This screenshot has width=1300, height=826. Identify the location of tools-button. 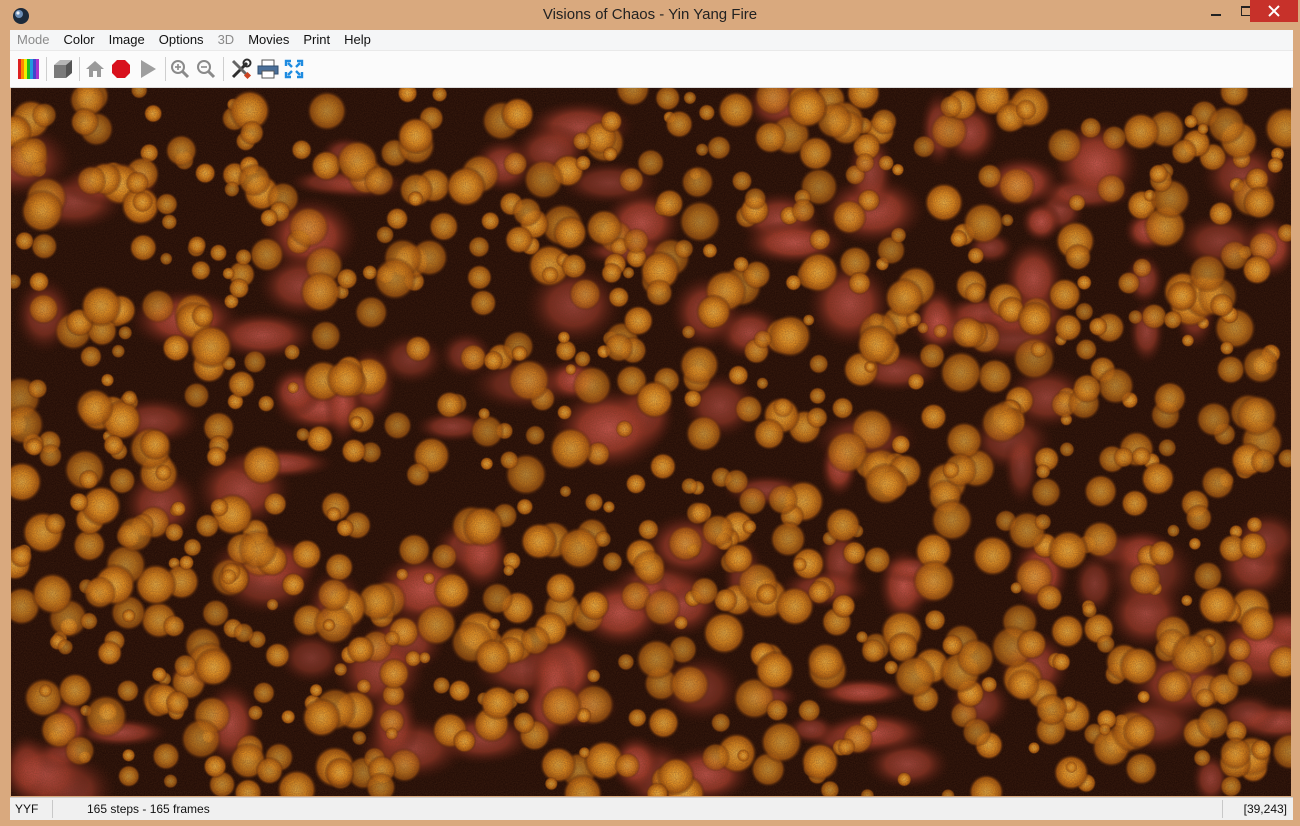
(241, 69).